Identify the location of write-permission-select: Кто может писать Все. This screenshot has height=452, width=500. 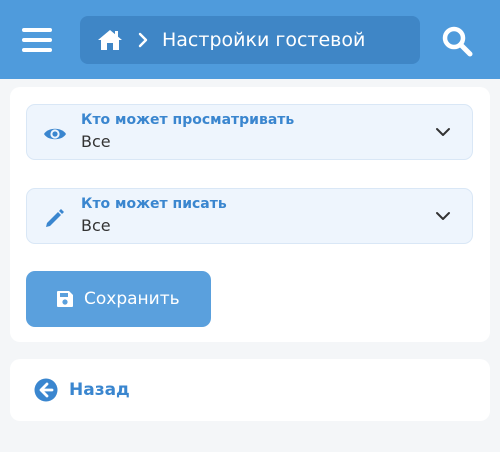
(249, 216).